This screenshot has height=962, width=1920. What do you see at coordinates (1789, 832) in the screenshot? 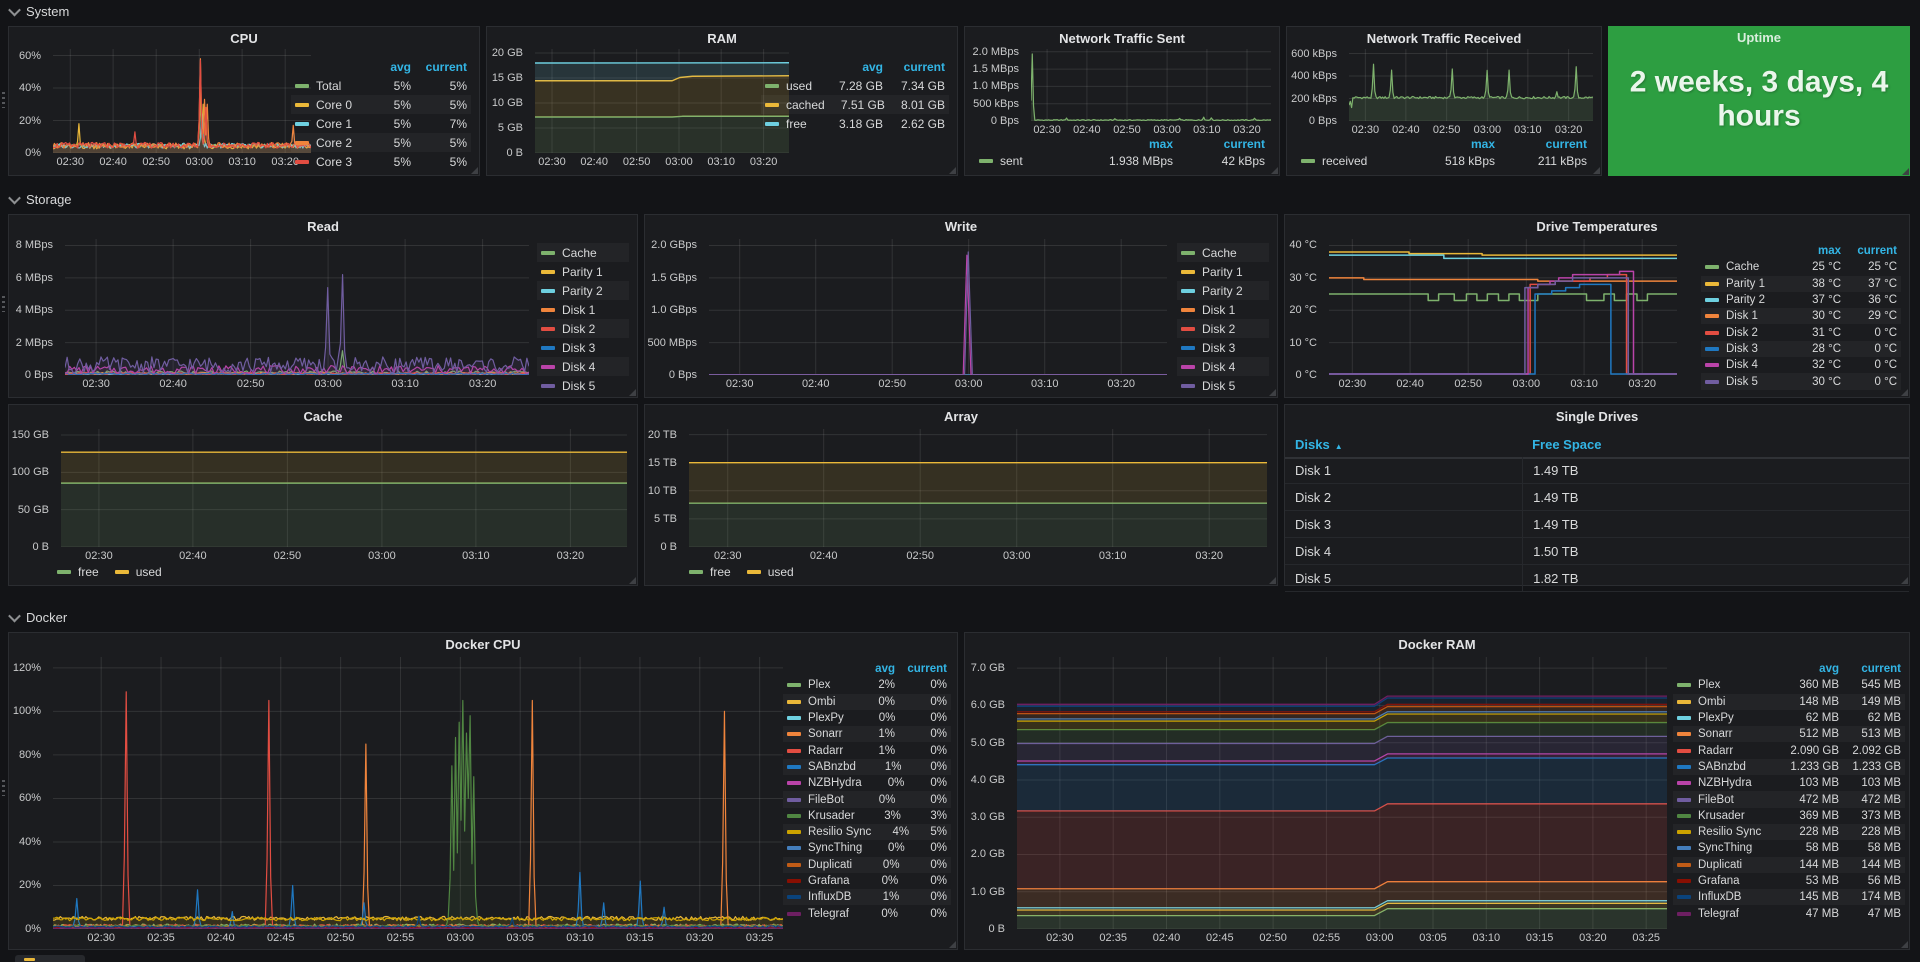
I see `legend-item-resilio-sync: Resilio Sync 228 MB 228 MB` at bounding box center [1789, 832].